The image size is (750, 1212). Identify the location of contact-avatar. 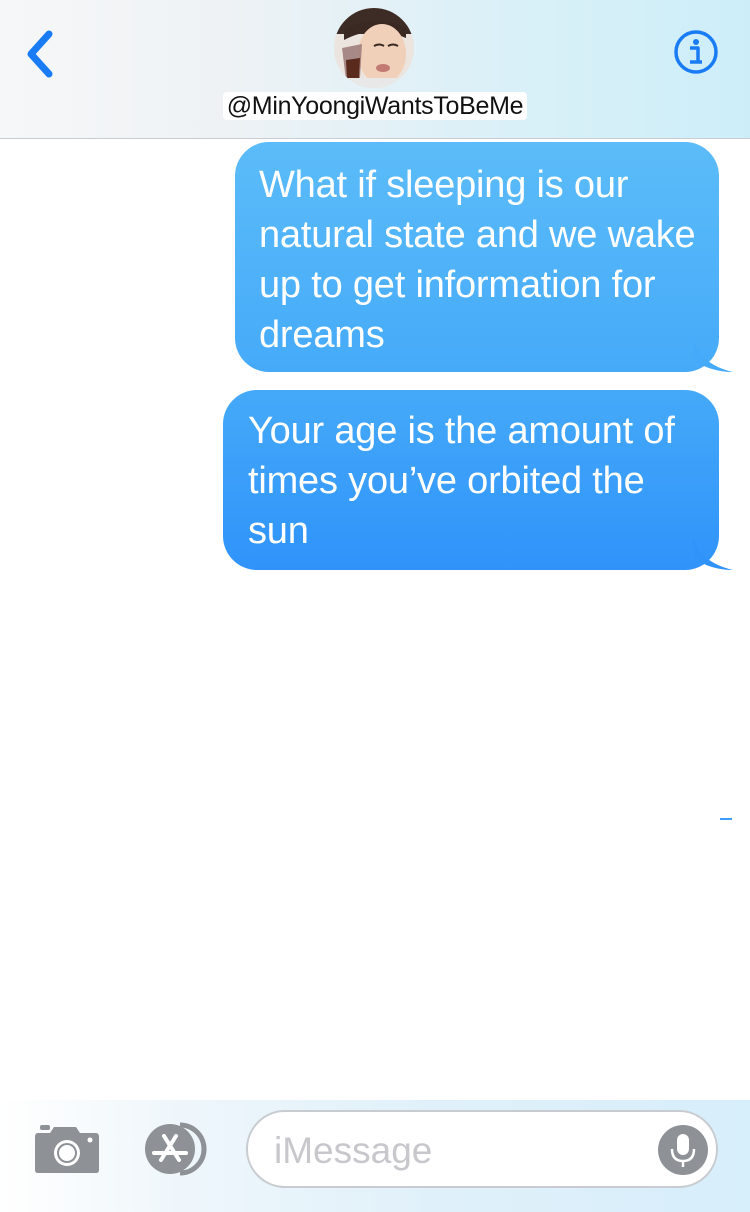
(374, 48).